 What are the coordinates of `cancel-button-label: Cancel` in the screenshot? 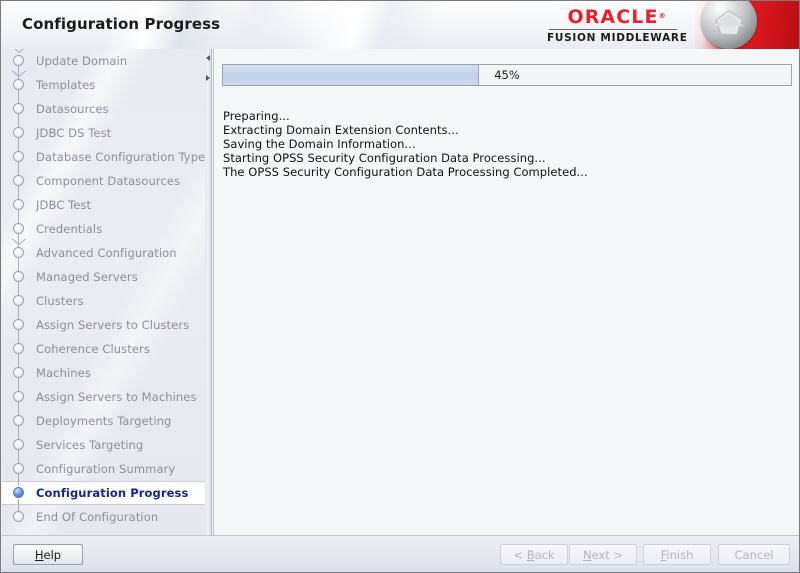 It's located at (754, 554).